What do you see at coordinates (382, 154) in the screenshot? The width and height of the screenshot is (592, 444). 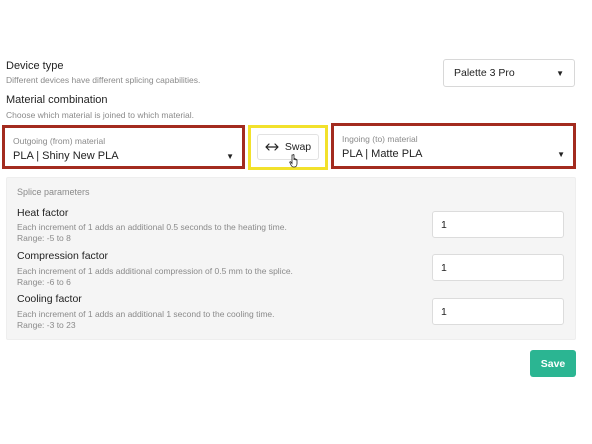 I see `ingoing-material-value: PLA | Matte PLA` at bounding box center [382, 154].